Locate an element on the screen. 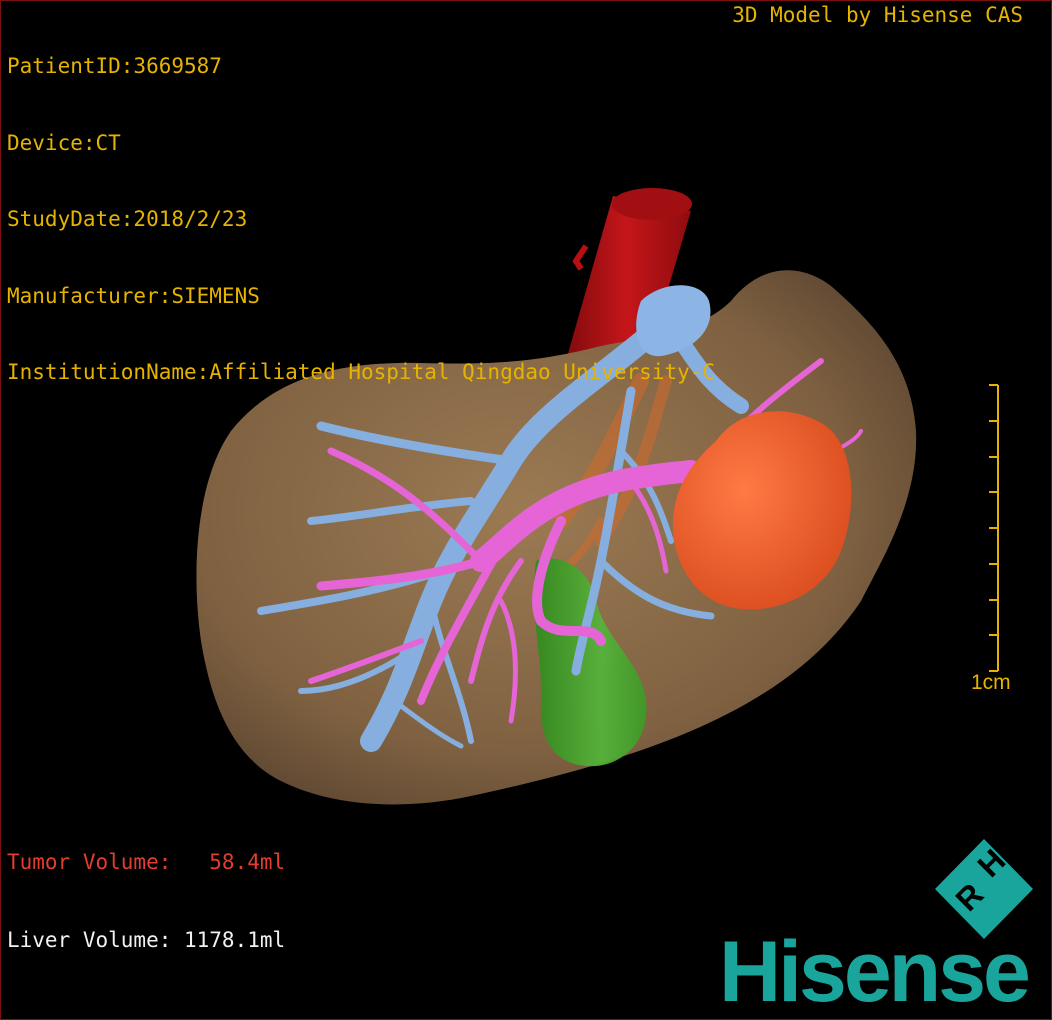  scale-bar-label: 1cm is located at coordinates (991, 682).